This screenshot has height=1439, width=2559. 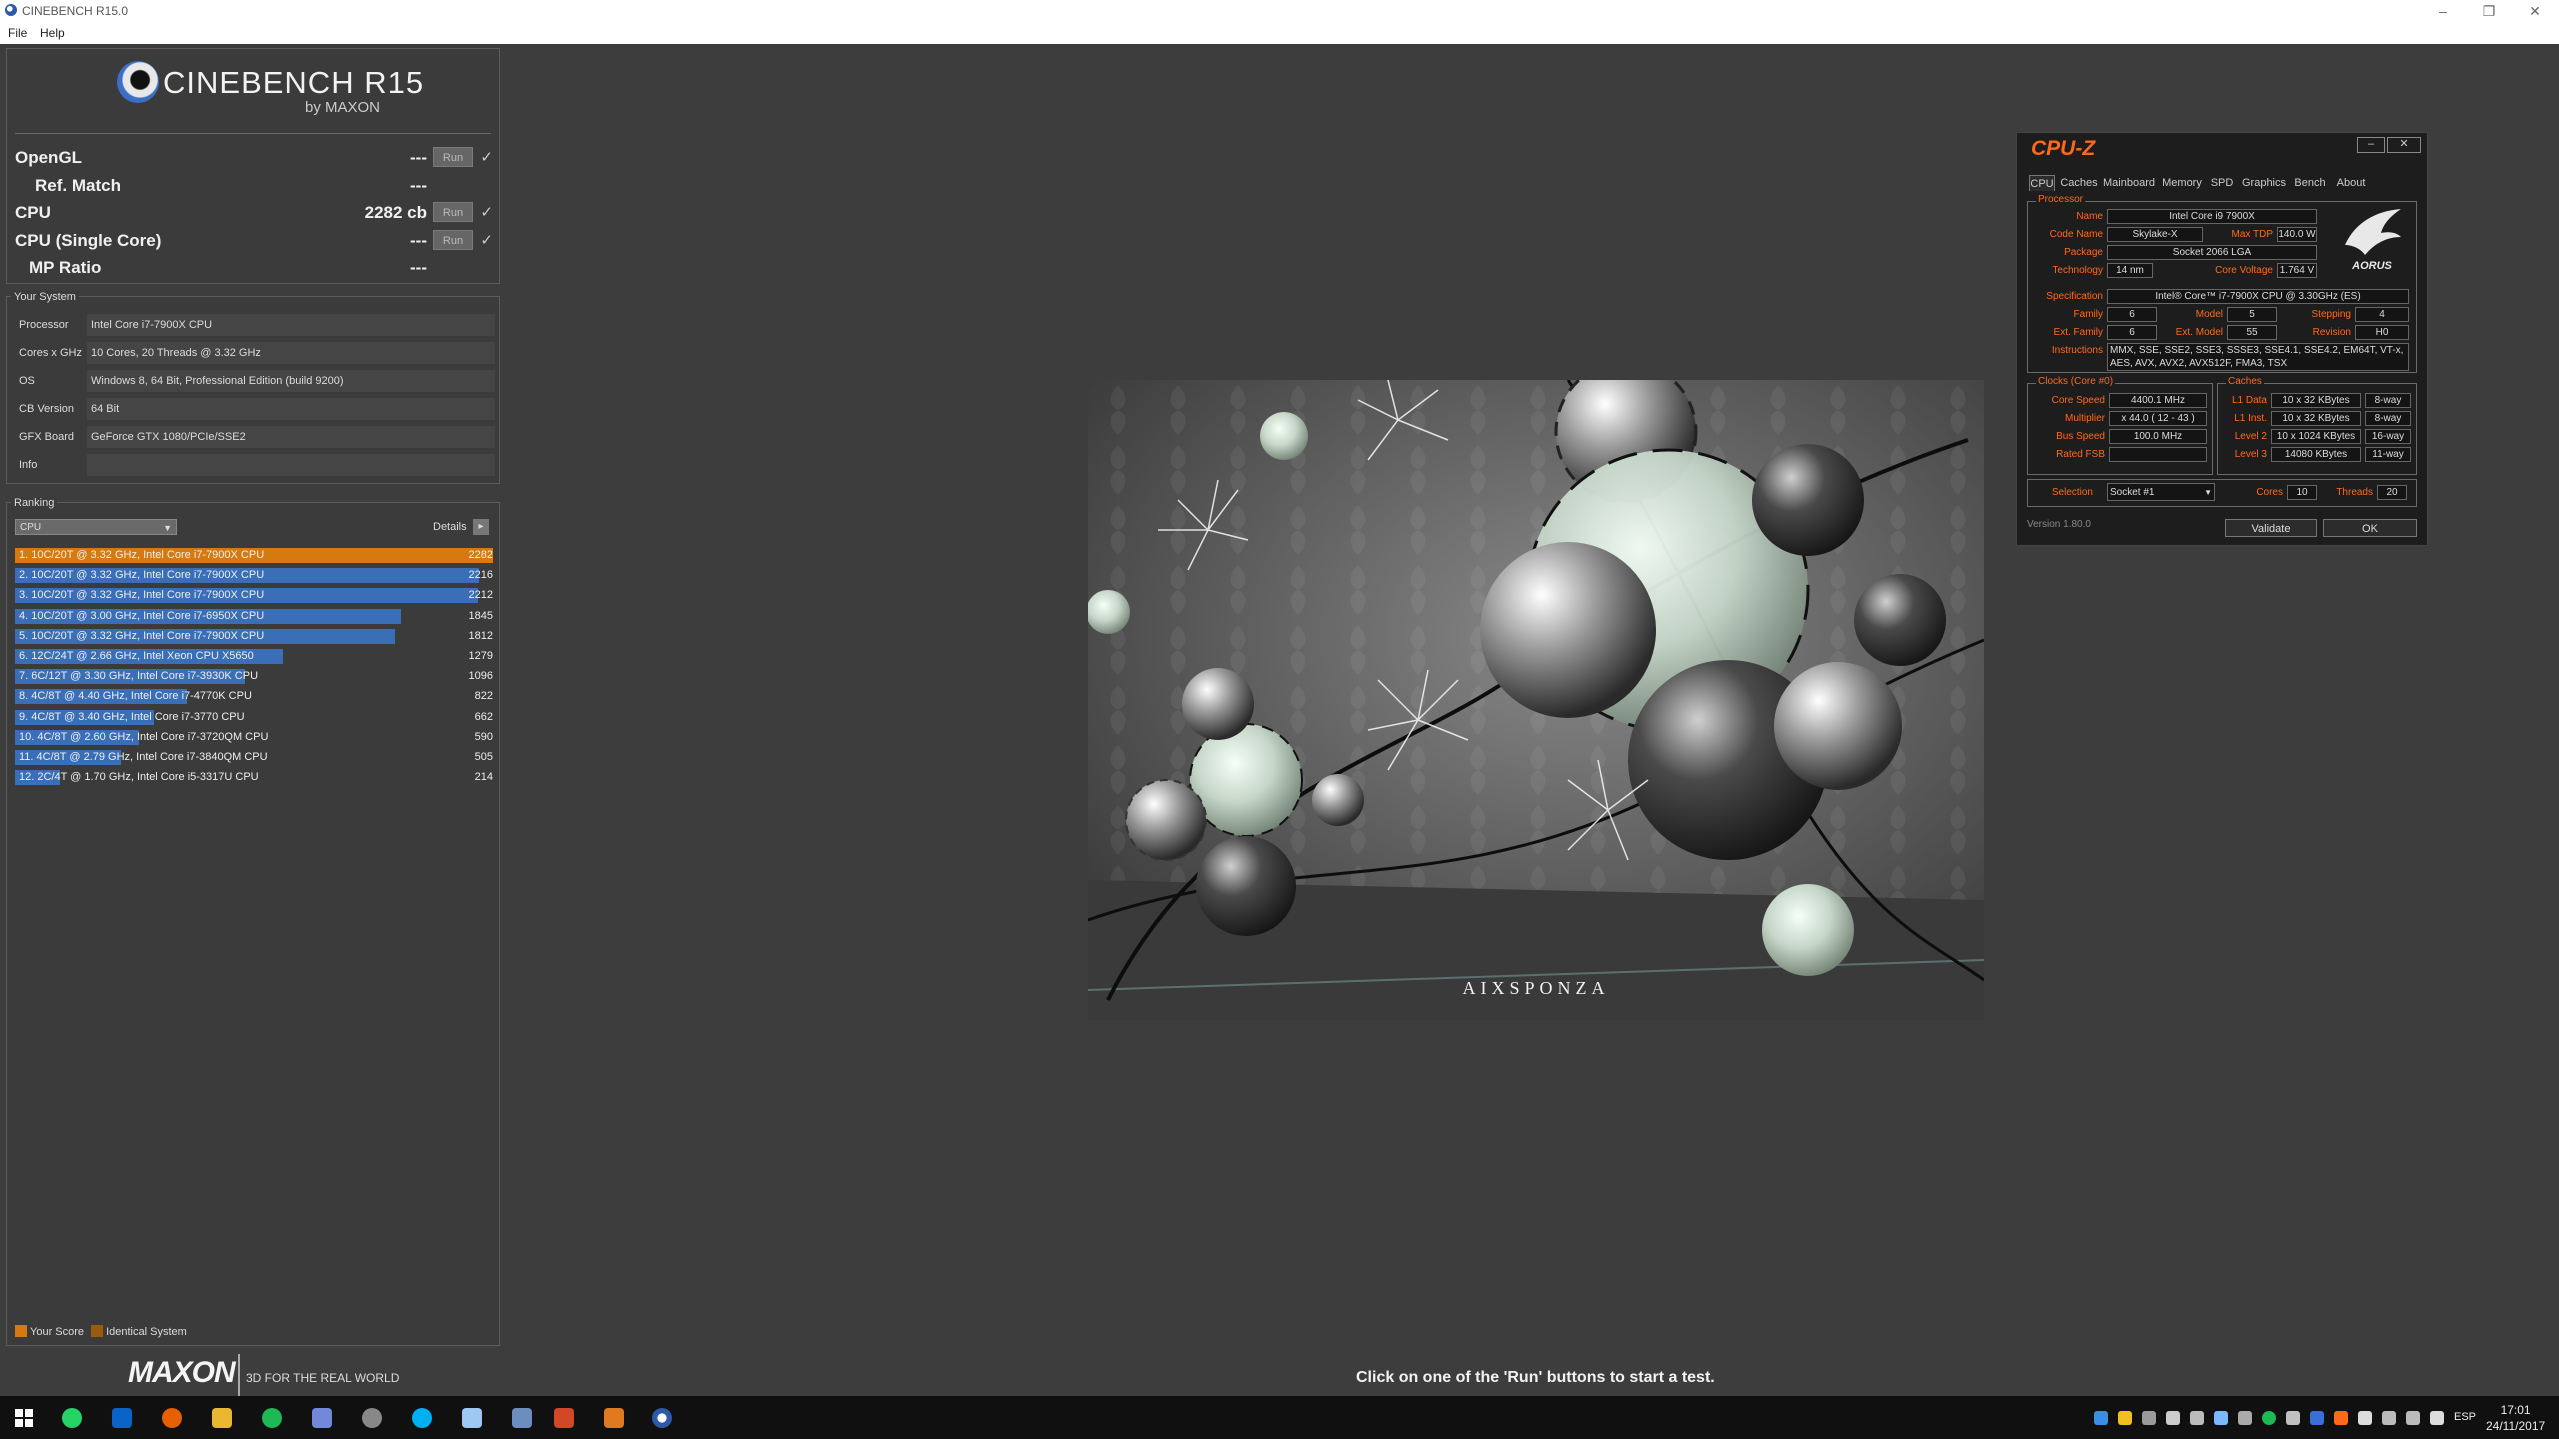 What do you see at coordinates (2182, 183) in the screenshot?
I see `tab-memory: Memory` at bounding box center [2182, 183].